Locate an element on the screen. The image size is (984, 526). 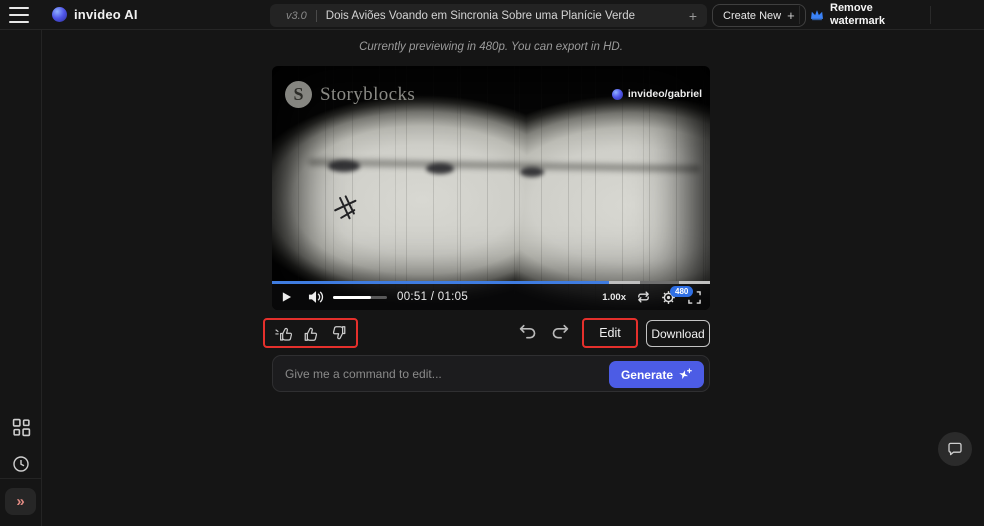
thumbs-up-button is located at coordinates (311, 333).